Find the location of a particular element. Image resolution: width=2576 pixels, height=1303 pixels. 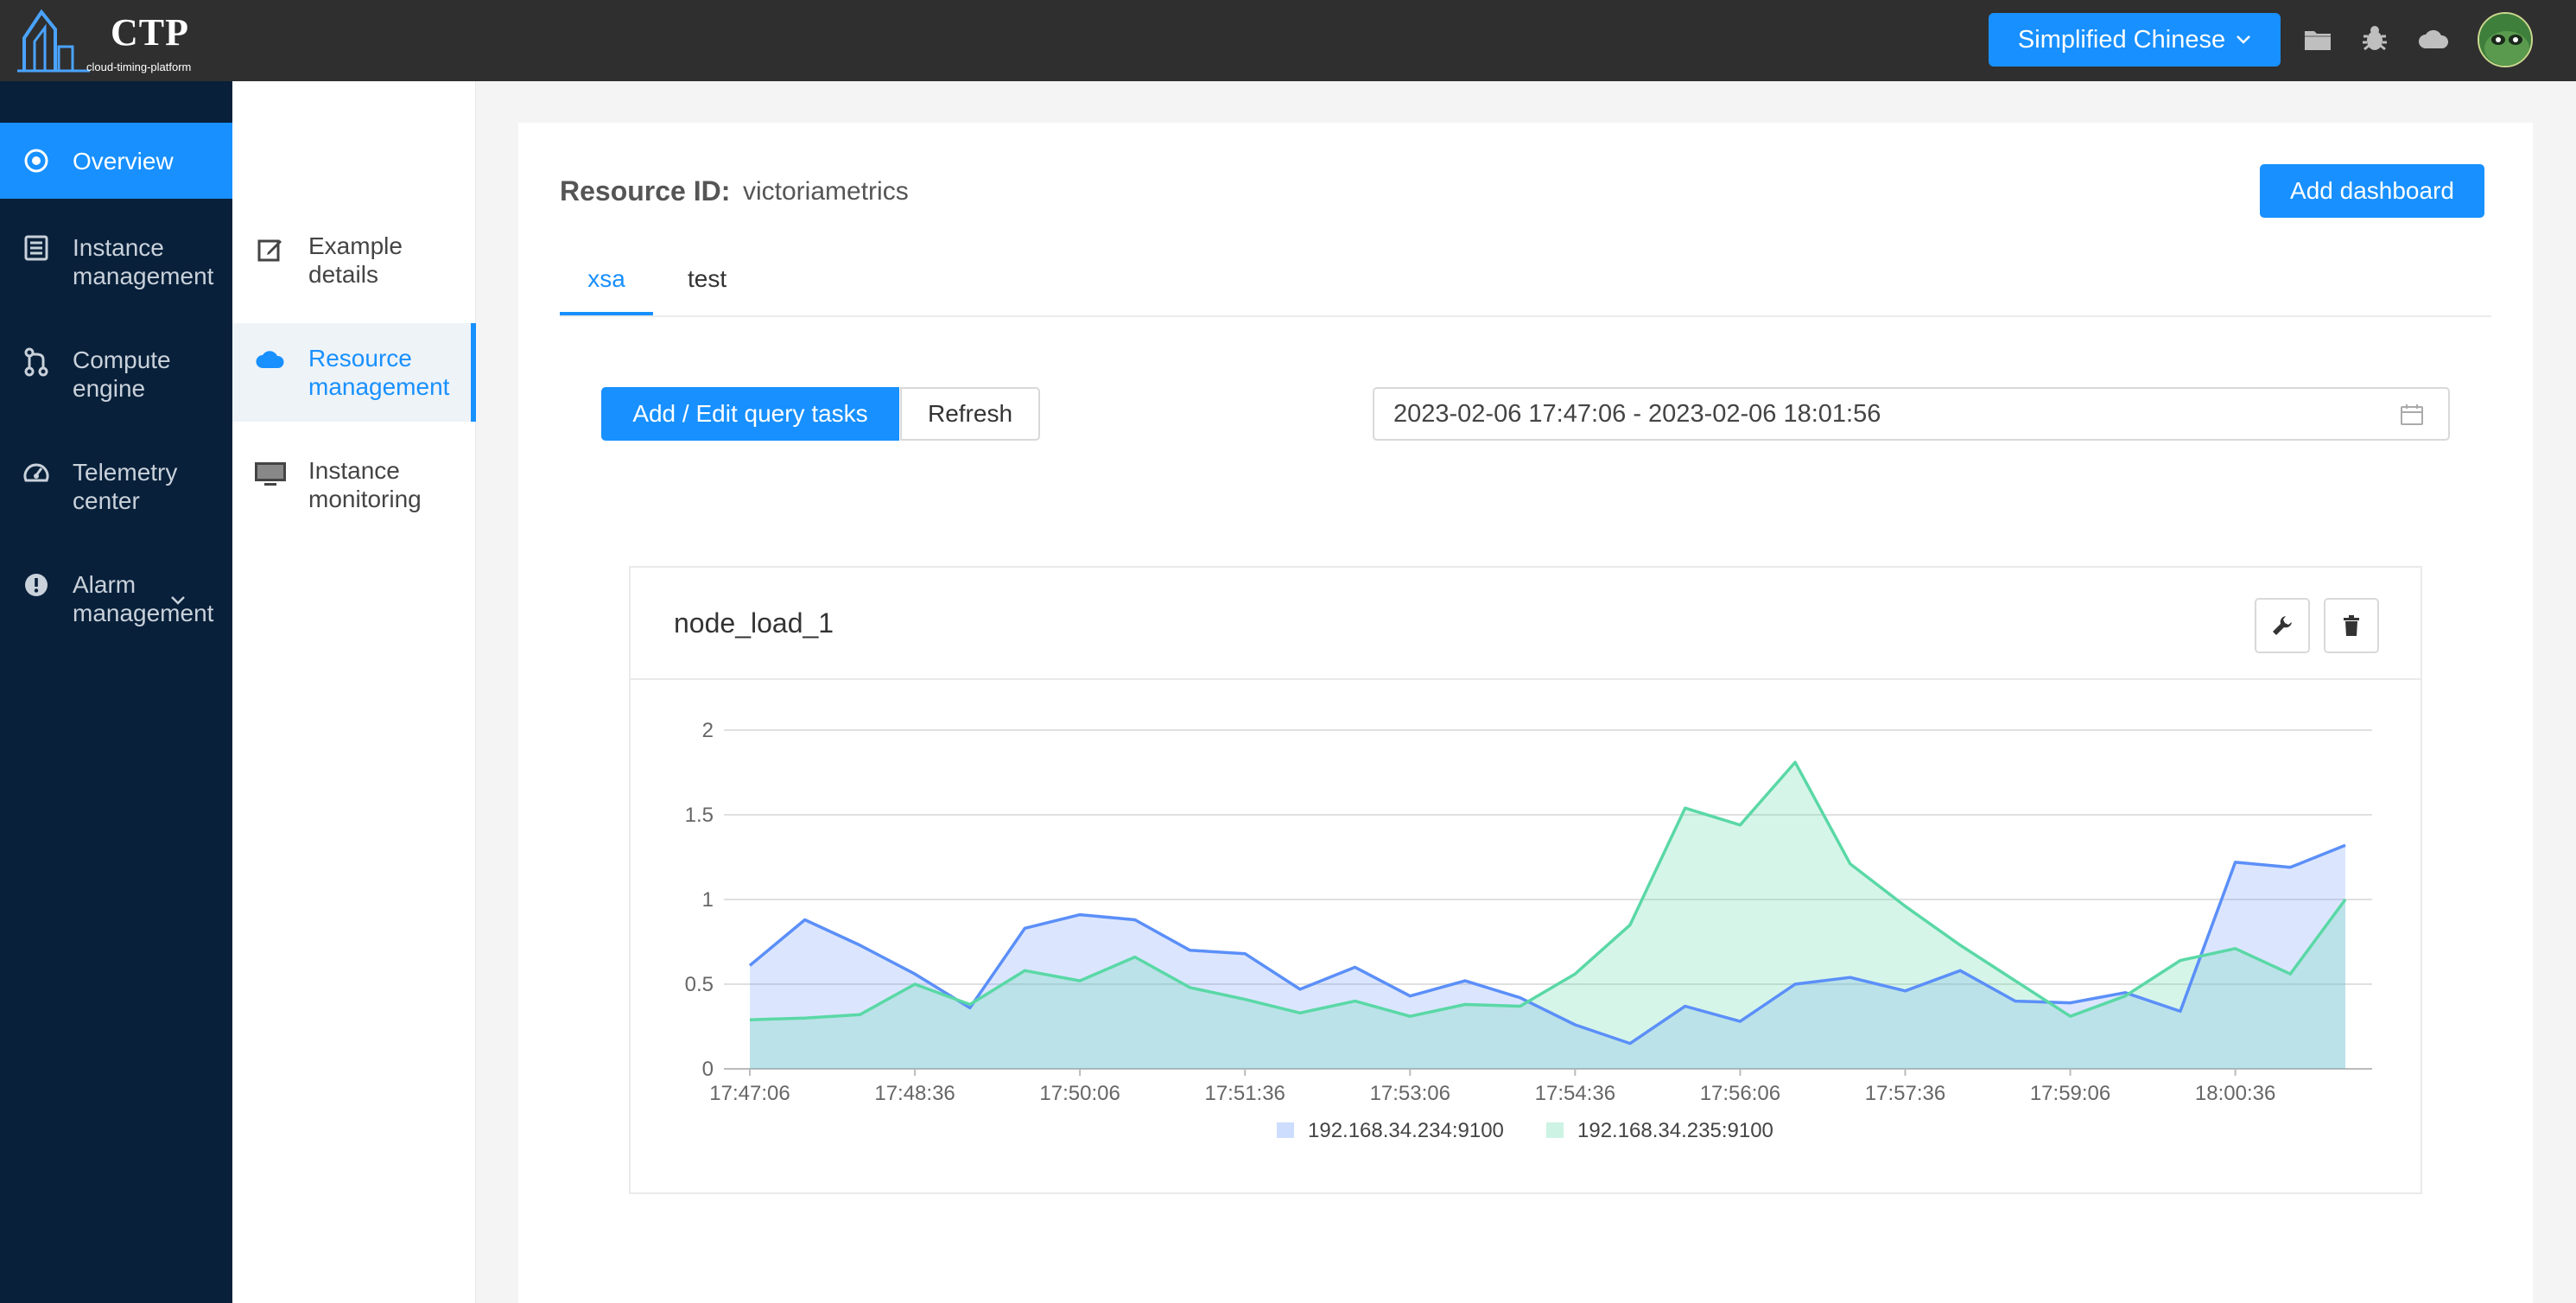

y-tick-label: 2 is located at coordinates (708, 730).